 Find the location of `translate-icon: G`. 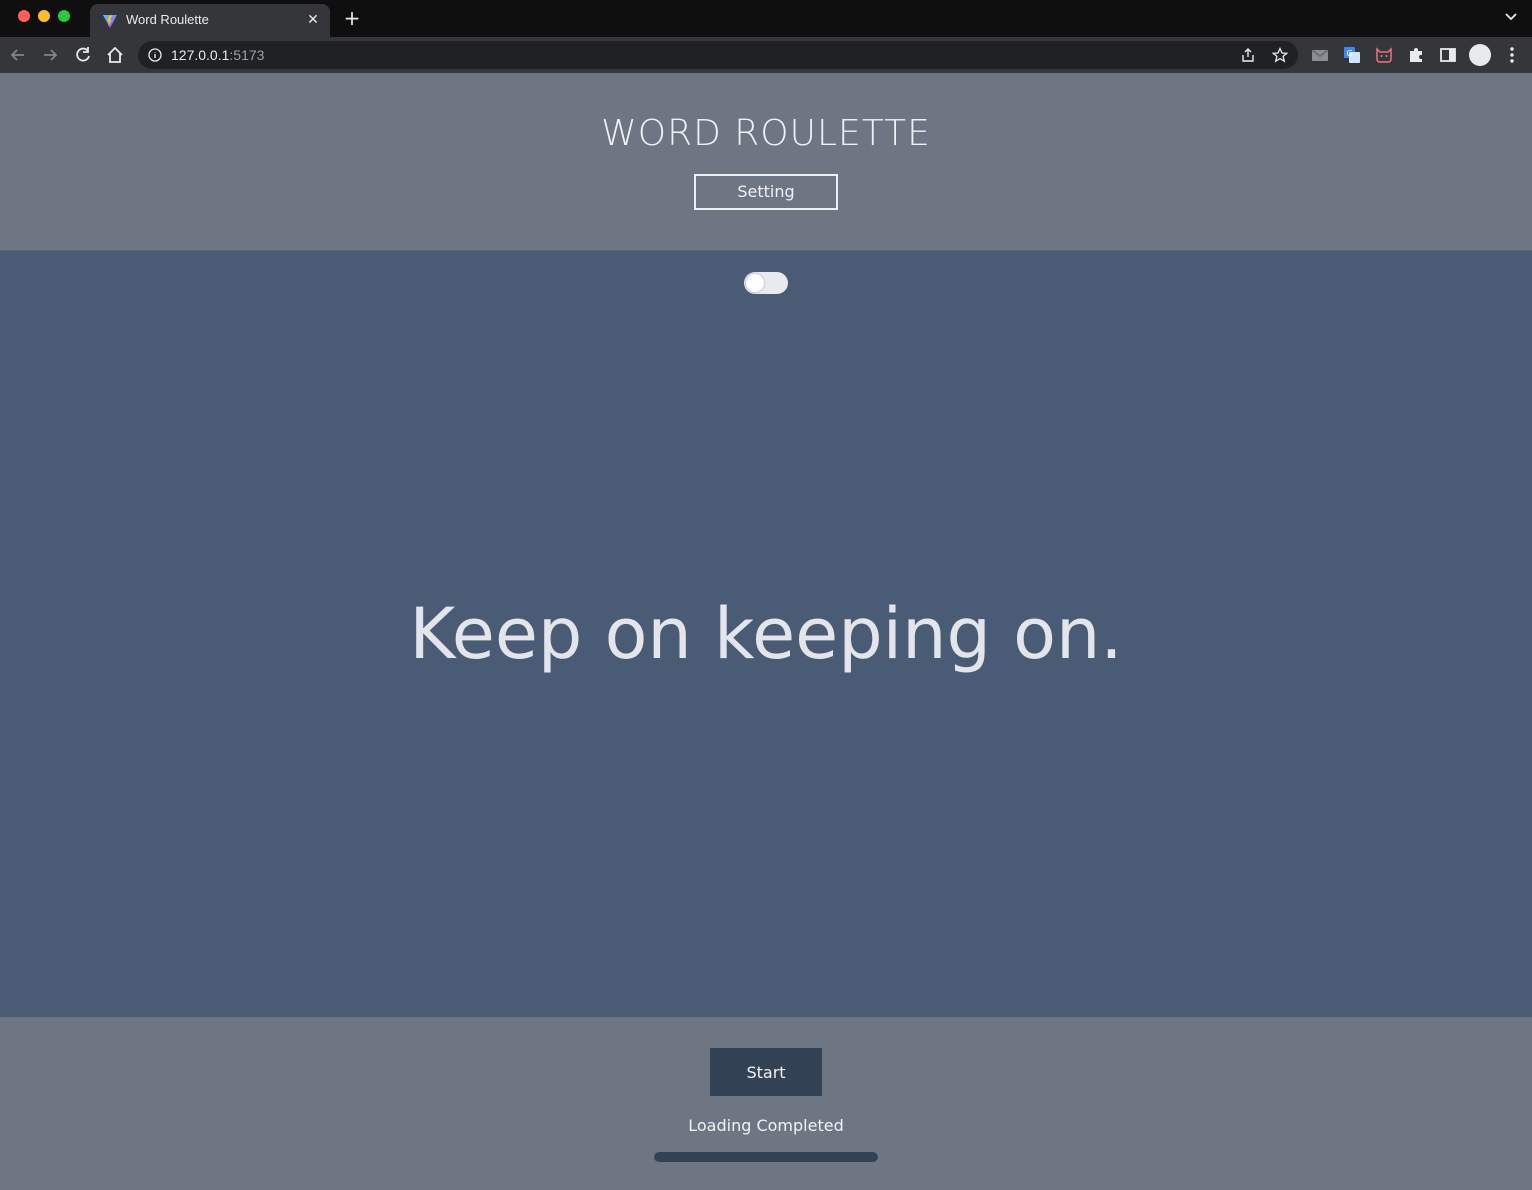

translate-icon: G is located at coordinates (1352, 55).